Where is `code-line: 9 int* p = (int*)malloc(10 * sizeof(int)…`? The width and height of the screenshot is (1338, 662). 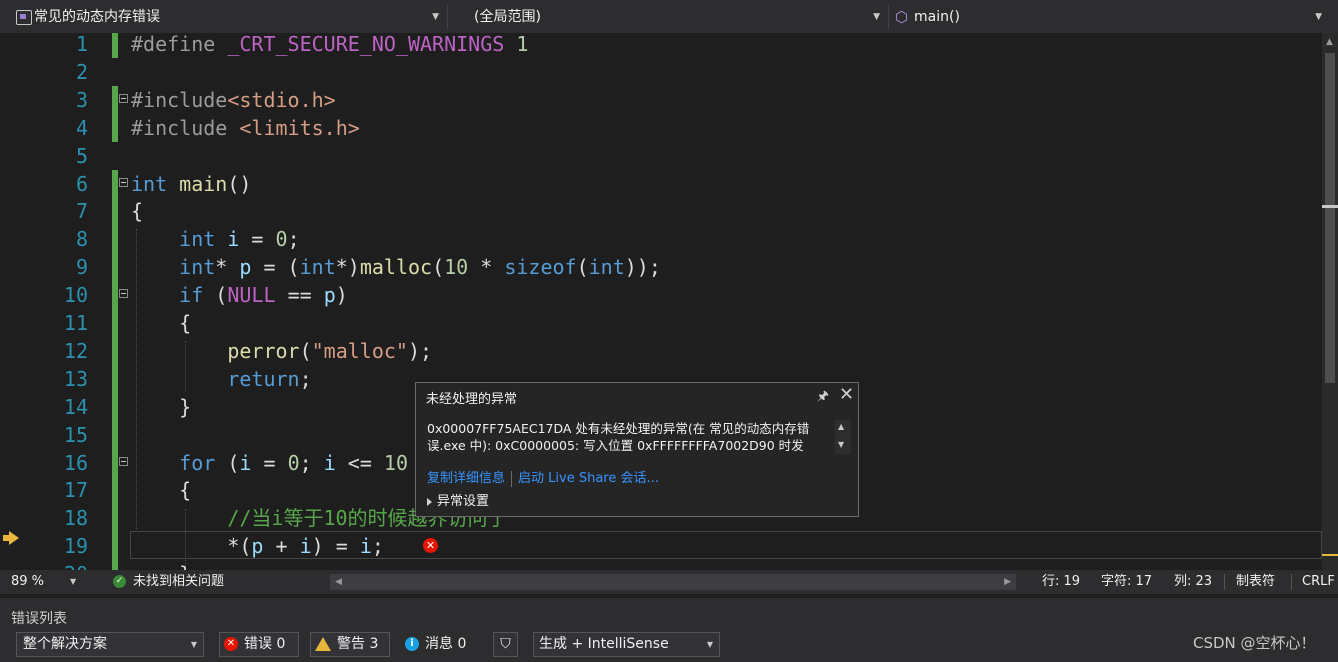 code-line: 9 int* p = (int*)malloc(10 * sizeof(int)… is located at coordinates (661, 267).